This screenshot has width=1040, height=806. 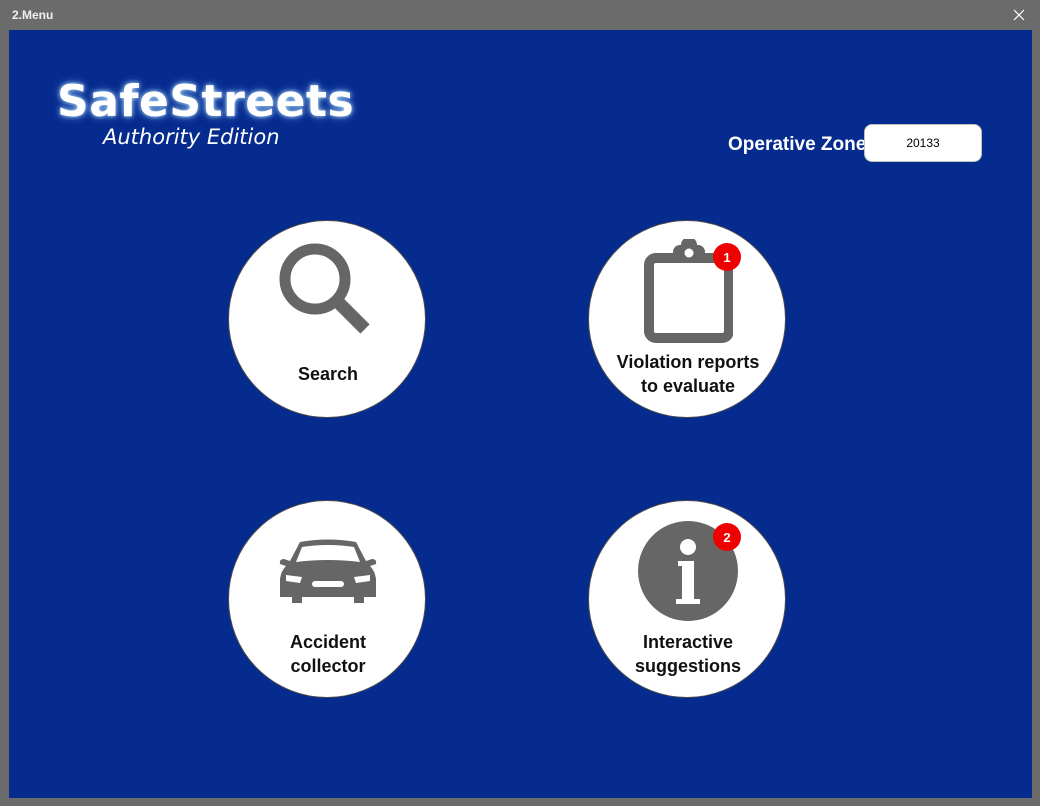 I want to click on operative-zone-input, so click(x=923, y=143).